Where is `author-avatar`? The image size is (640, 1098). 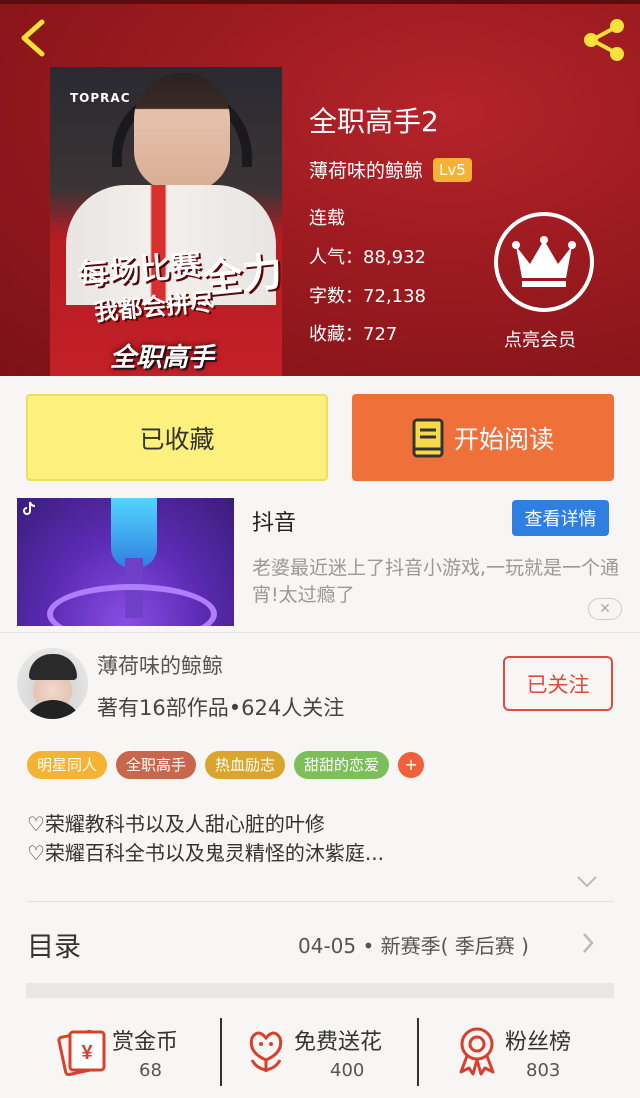
author-avatar is located at coordinates (52, 683).